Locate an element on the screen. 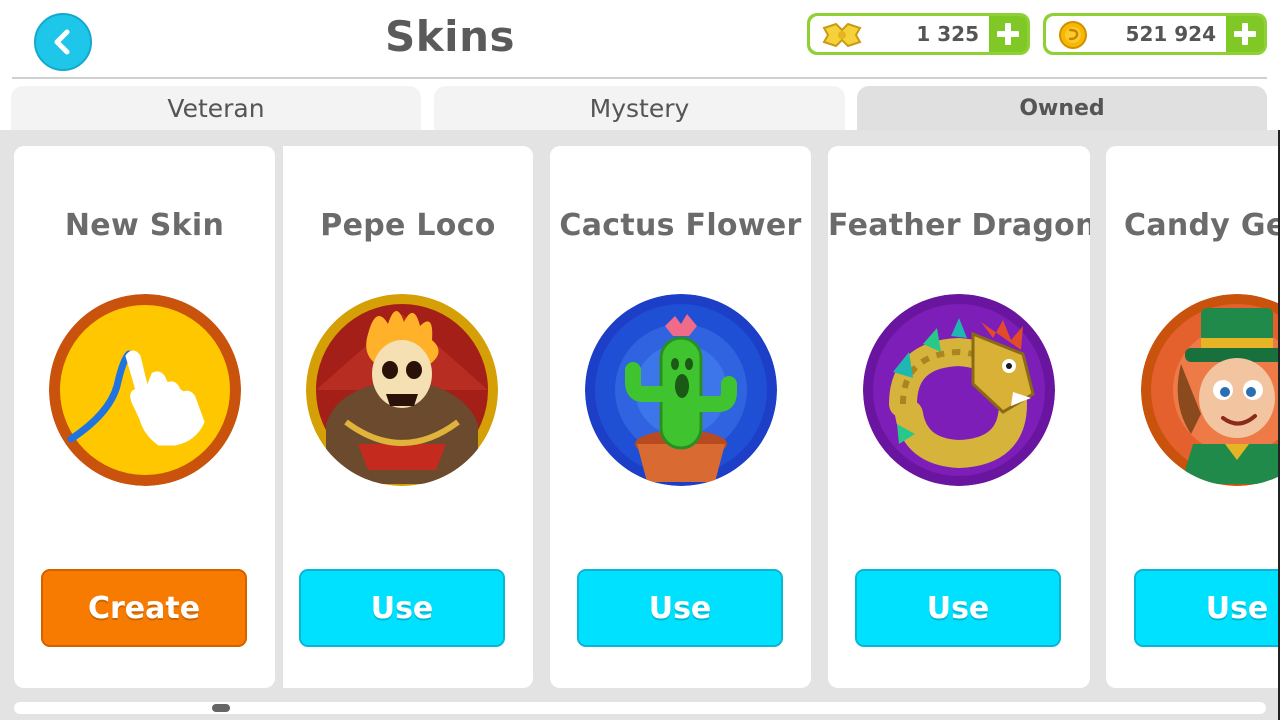 The height and width of the screenshot is (720, 1280). create-skin-button: Create is located at coordinates (144, 608).